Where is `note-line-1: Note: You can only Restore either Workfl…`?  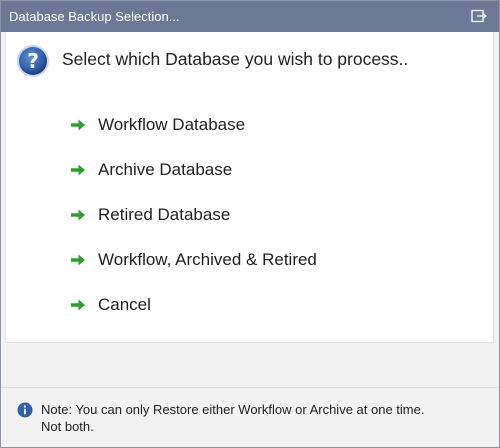
note-line-1: Note: You can only Restore either Workfl… is located at coordinates (233, 409).